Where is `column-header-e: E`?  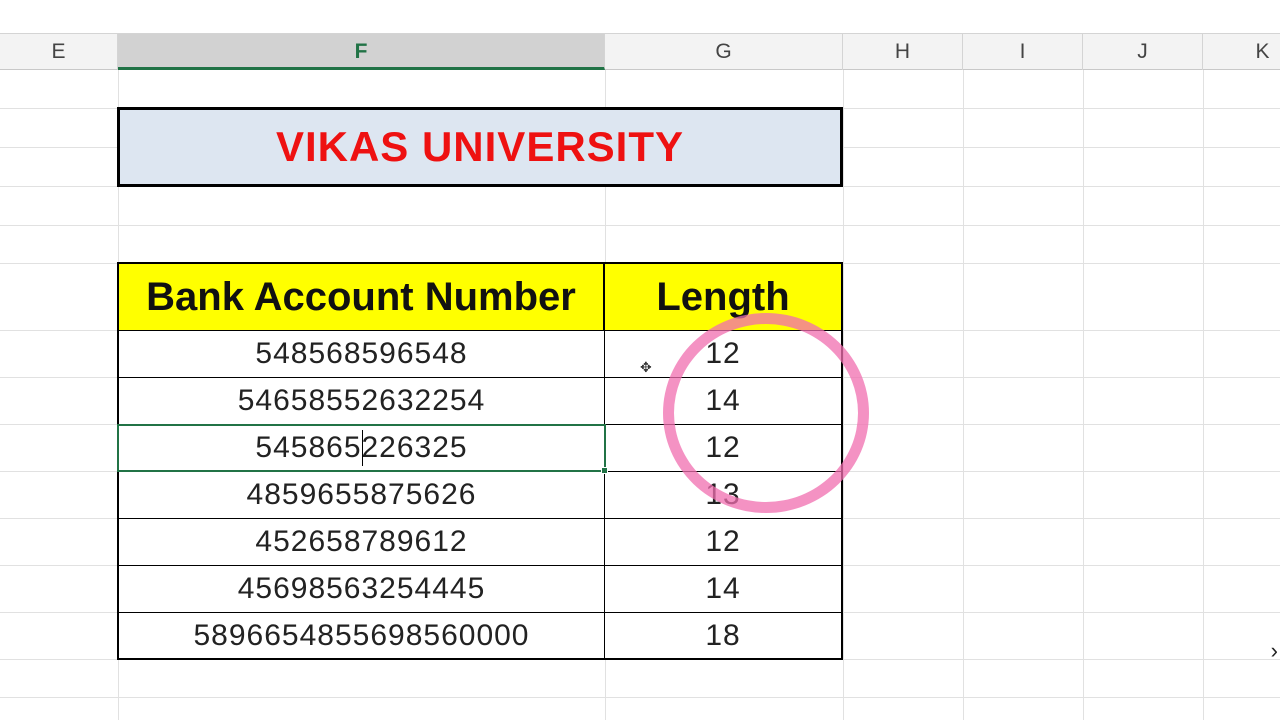 column-header-e: E is located at coordinates (59, 52).